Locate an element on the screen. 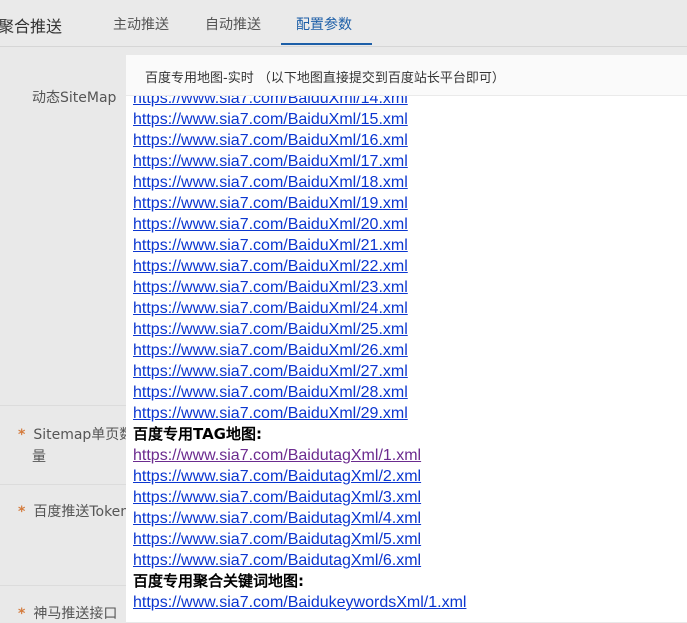 This screenshot has width=687, height=623. list-item: https://www.sia7.com/BaiduXml/14.xml is located at coordinates (299, 102).